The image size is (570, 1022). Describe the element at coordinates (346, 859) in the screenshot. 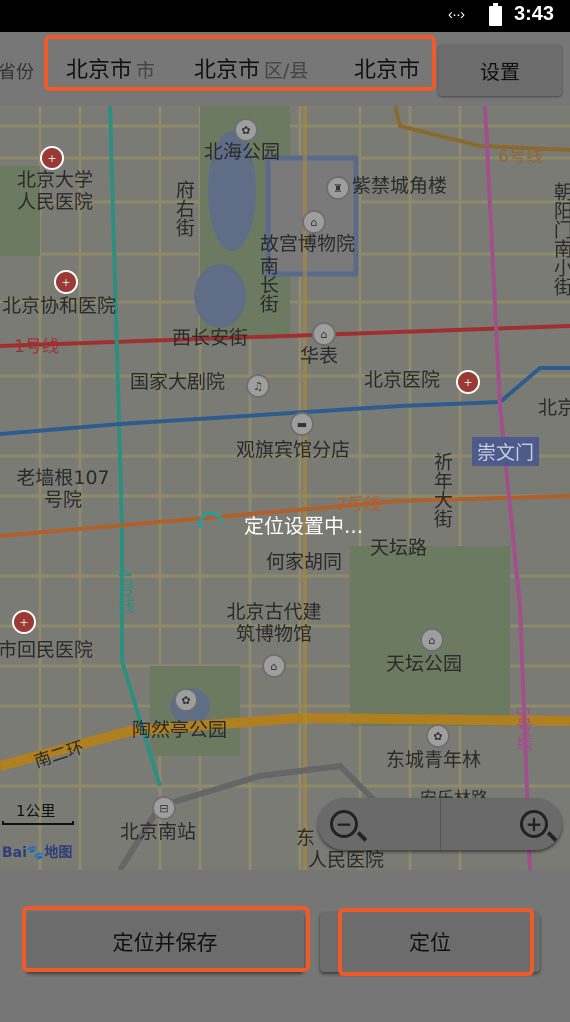

I see `map-label-renmin: 人民医院` at that location.